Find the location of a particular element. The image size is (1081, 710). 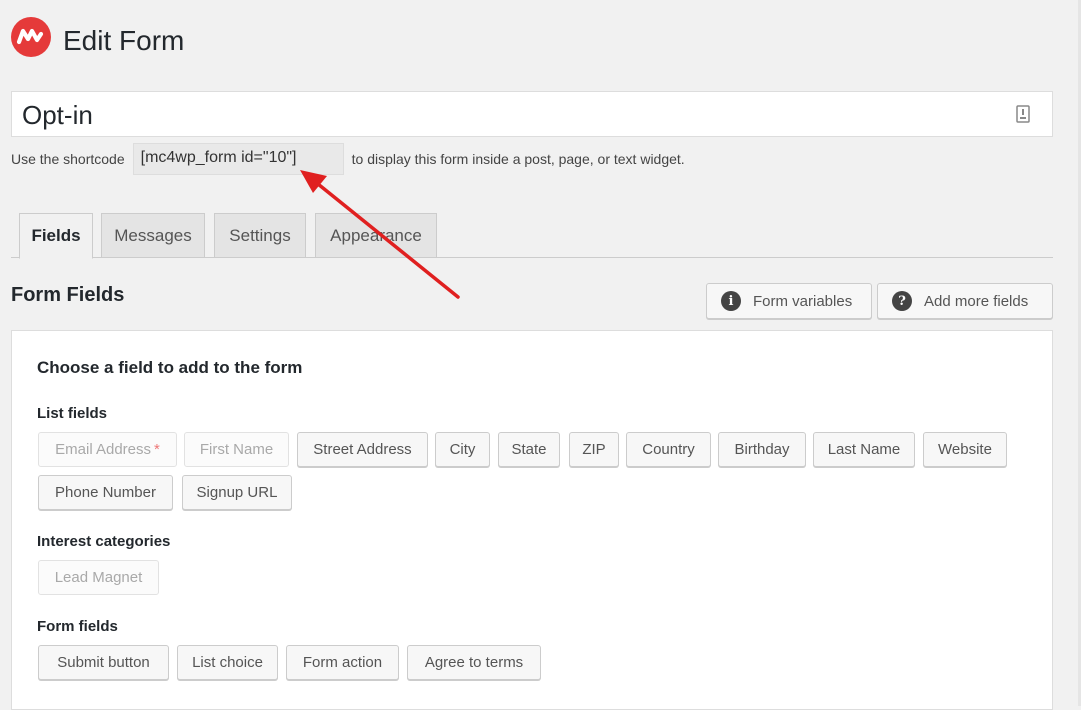

field-button-email-address: Email Address * is located at coordinates (107, 449).